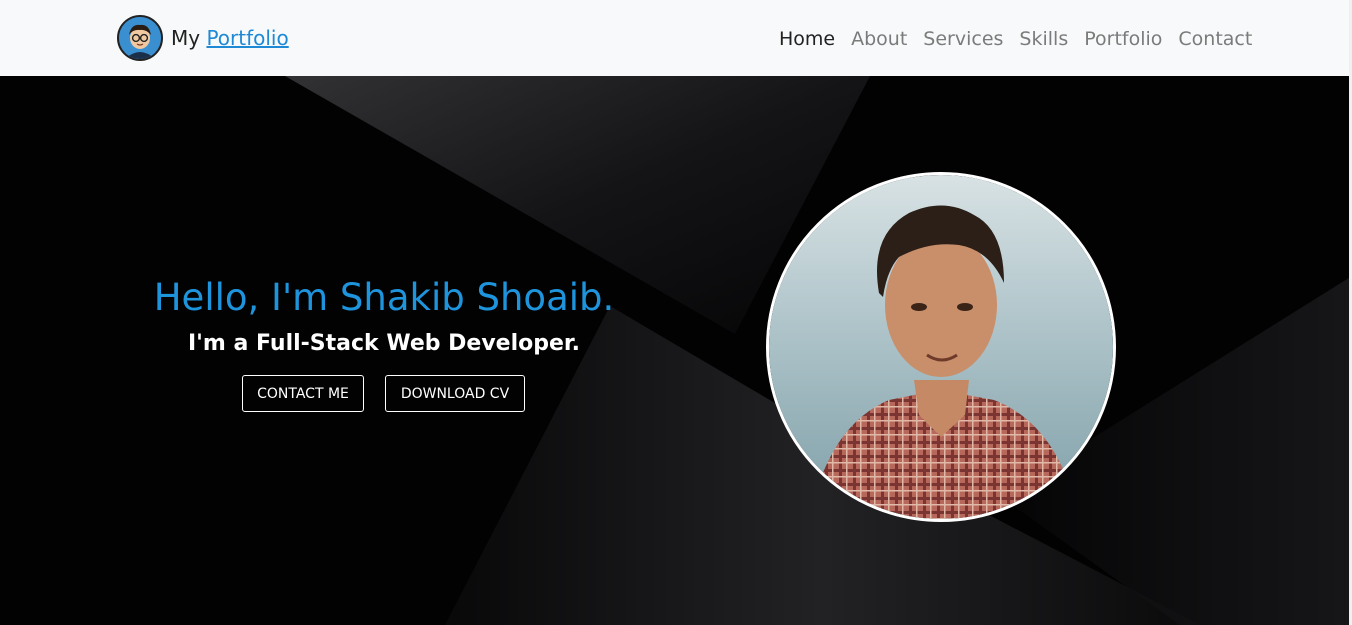  I want to click on nav-about: About, so click(879, 39).